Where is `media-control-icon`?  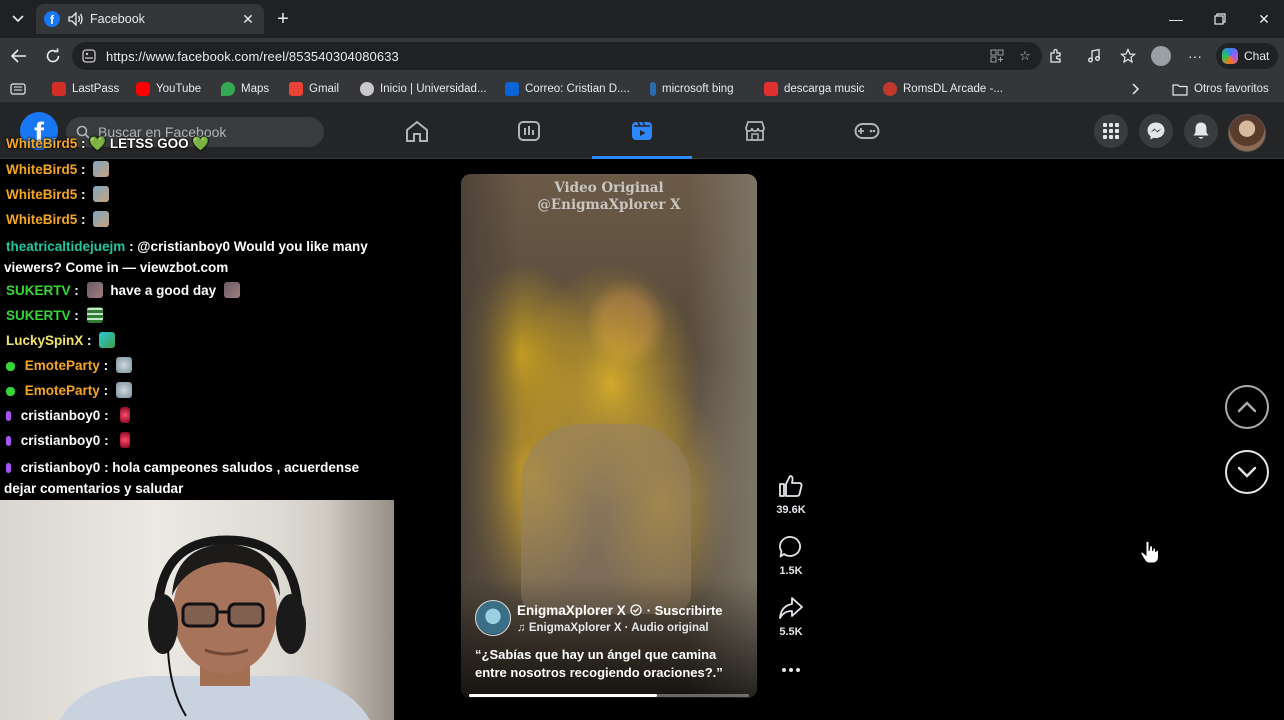 media-control-icon is located at coordinates (1094, 56).